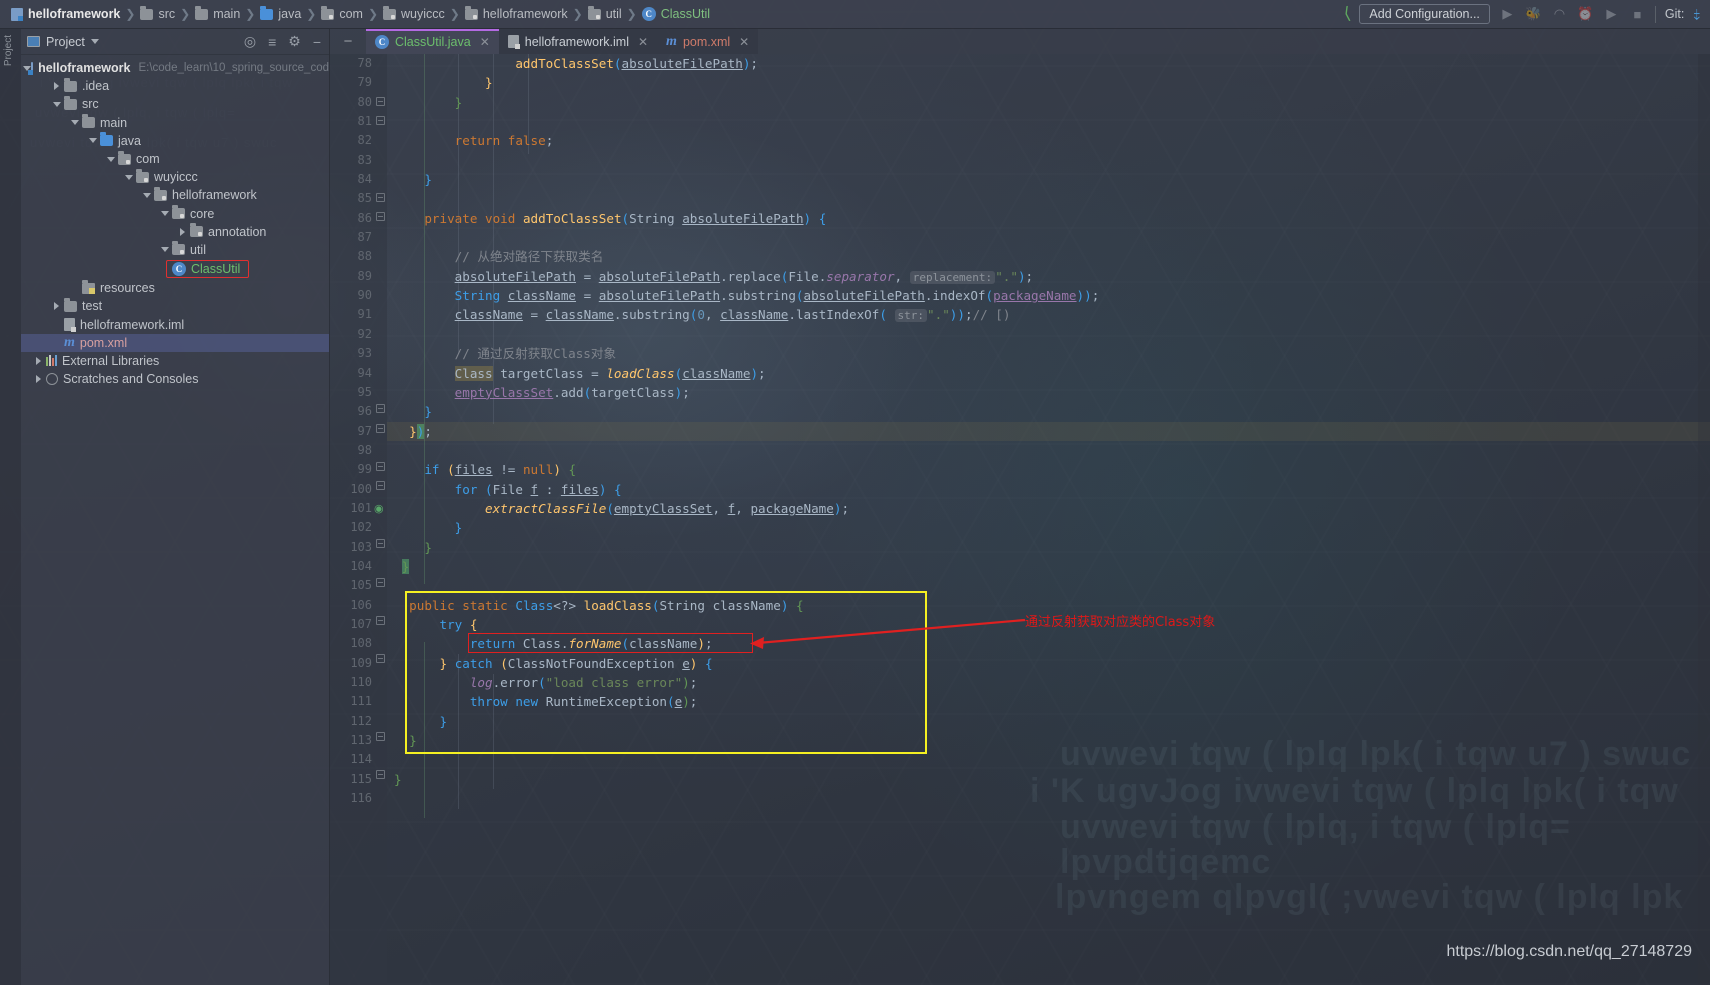  What do you see at coordinates (127, 288) in the screenshot?
I see `tree-label: resources` at bounding box center [127, 288].